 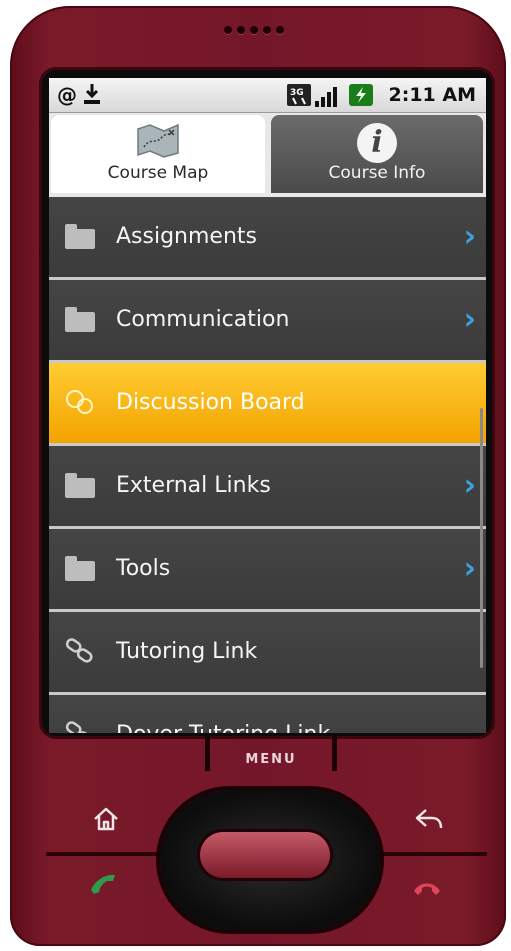 What do you see at coordinates (210, 402) in the screenshot?
I see `list-item-label: Discussion Board` at bounding box center [210, 402].